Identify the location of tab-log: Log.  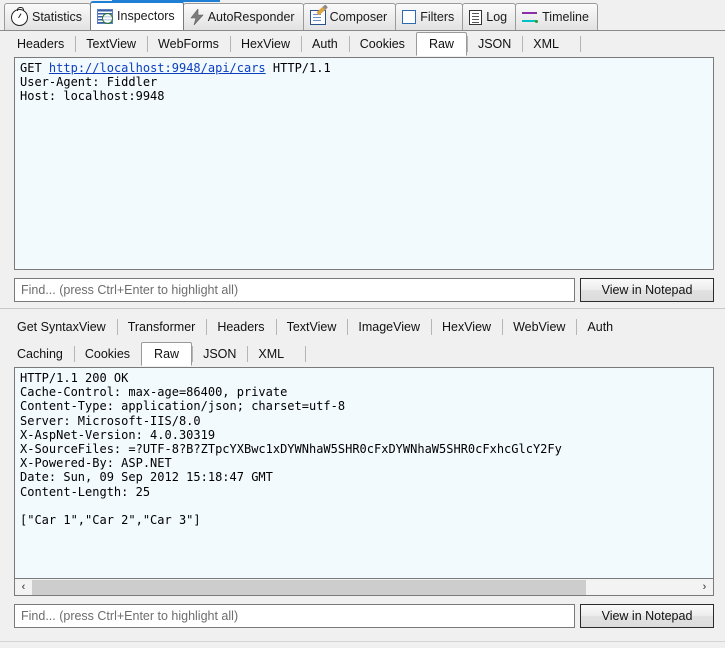
(489, 16).